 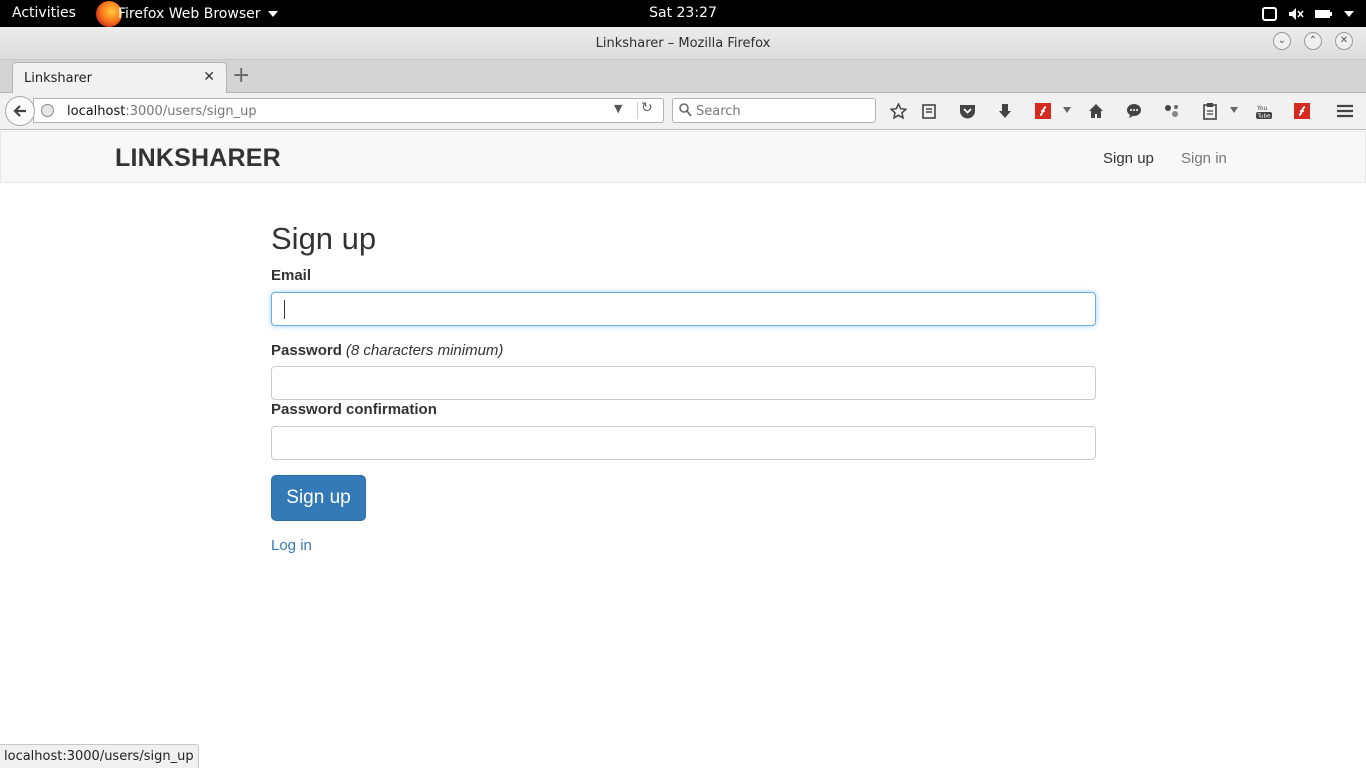 I want to click on password-label: Password (8 characters minimum), so click(x=387, y=350).